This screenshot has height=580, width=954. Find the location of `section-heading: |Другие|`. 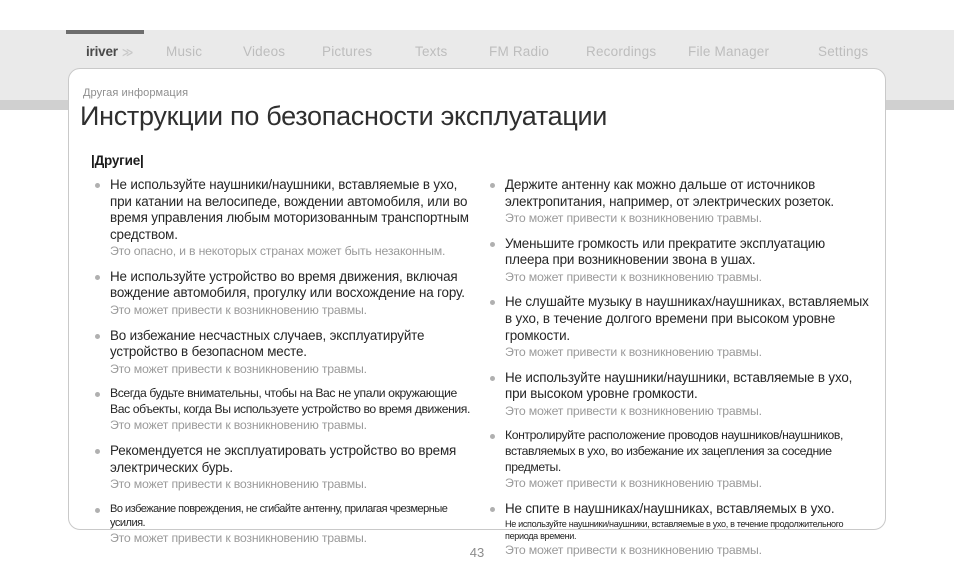

section-heading: |Другие| is located at coordinates (117, 160).